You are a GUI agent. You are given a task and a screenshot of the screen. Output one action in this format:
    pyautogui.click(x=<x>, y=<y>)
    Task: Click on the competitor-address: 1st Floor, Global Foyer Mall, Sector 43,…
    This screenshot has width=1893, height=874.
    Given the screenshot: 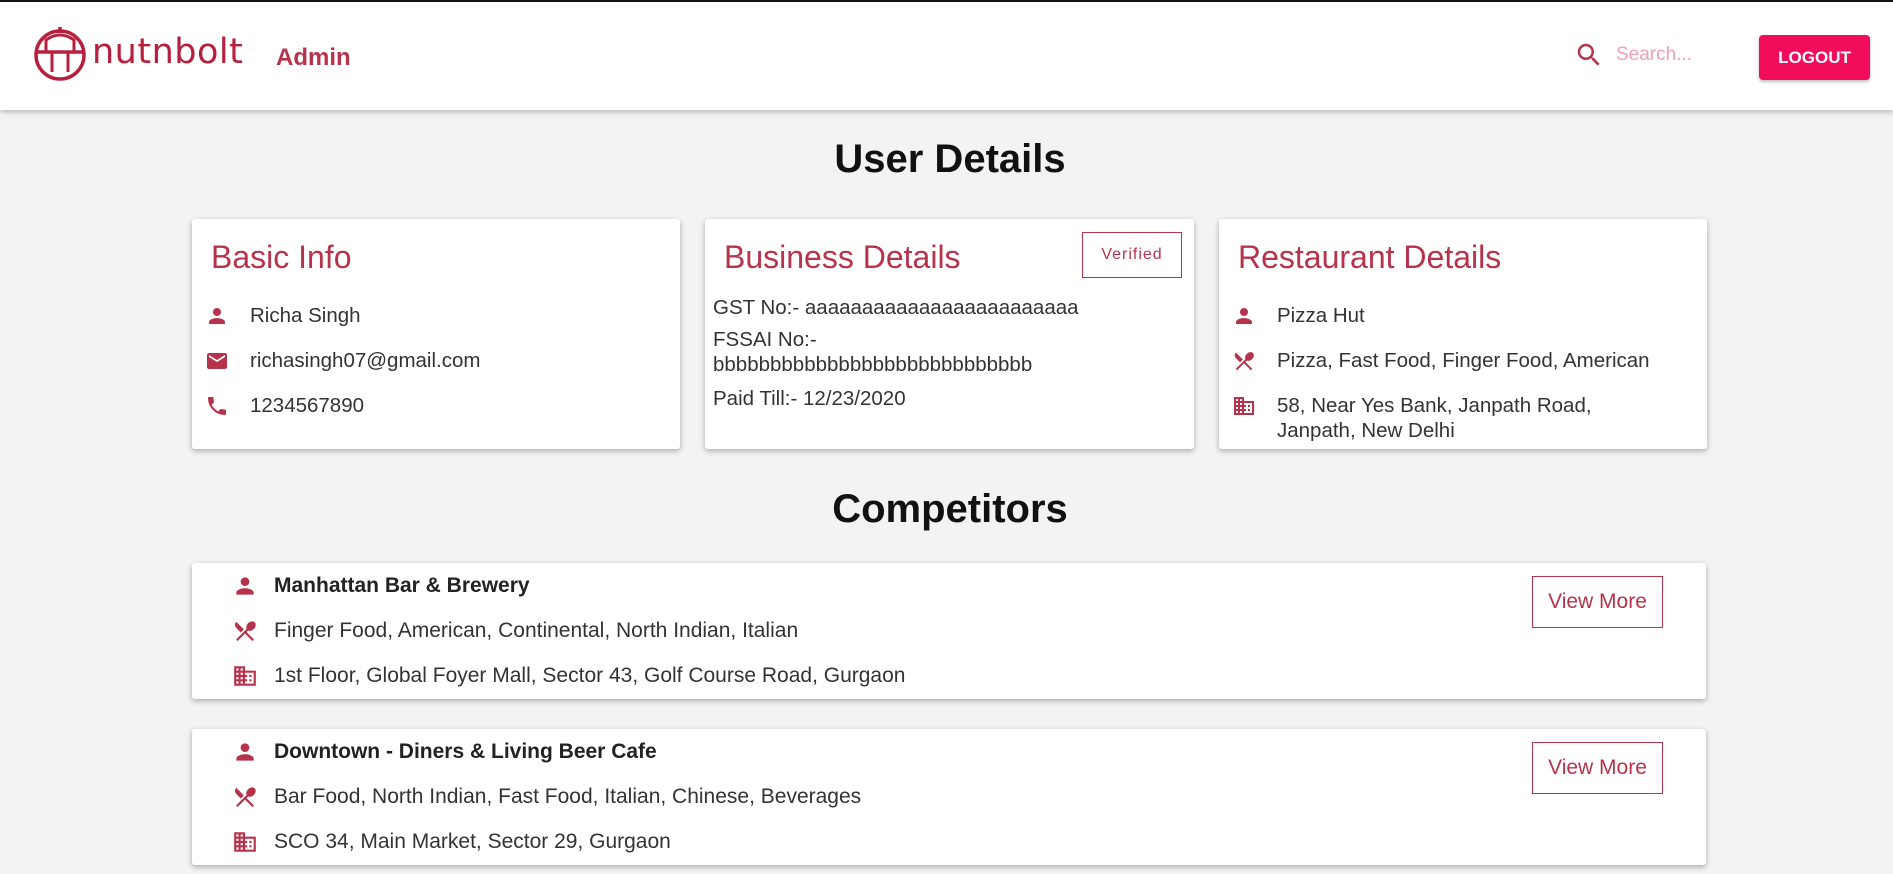 What is the action you would take?
    pyautogui.click(x=590, y=675)
    